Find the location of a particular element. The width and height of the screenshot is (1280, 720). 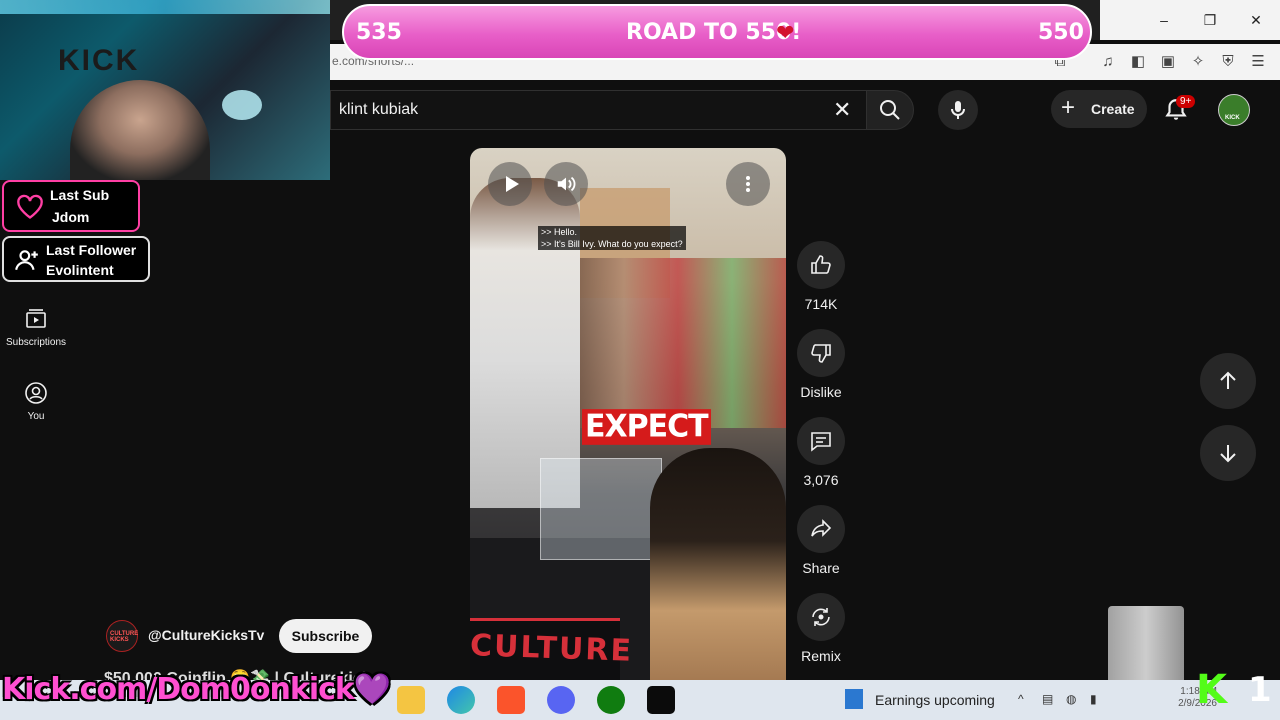

next-short-button is located at coordinates (1228, 453).